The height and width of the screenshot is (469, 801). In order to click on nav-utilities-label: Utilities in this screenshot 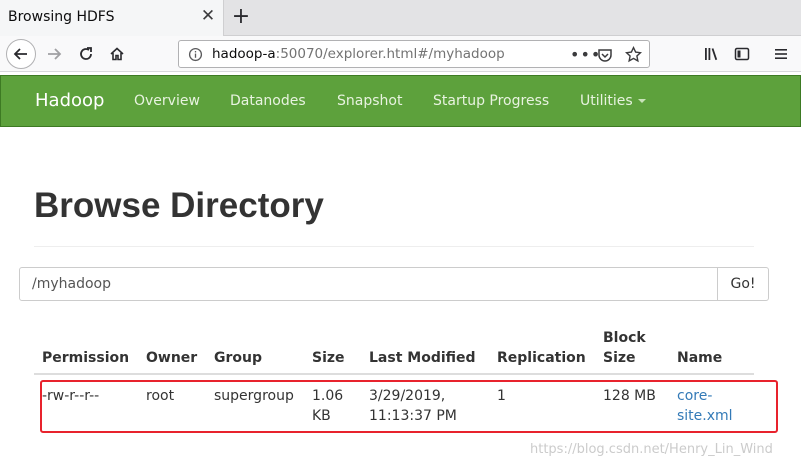, I will do `click(606, 101)`.